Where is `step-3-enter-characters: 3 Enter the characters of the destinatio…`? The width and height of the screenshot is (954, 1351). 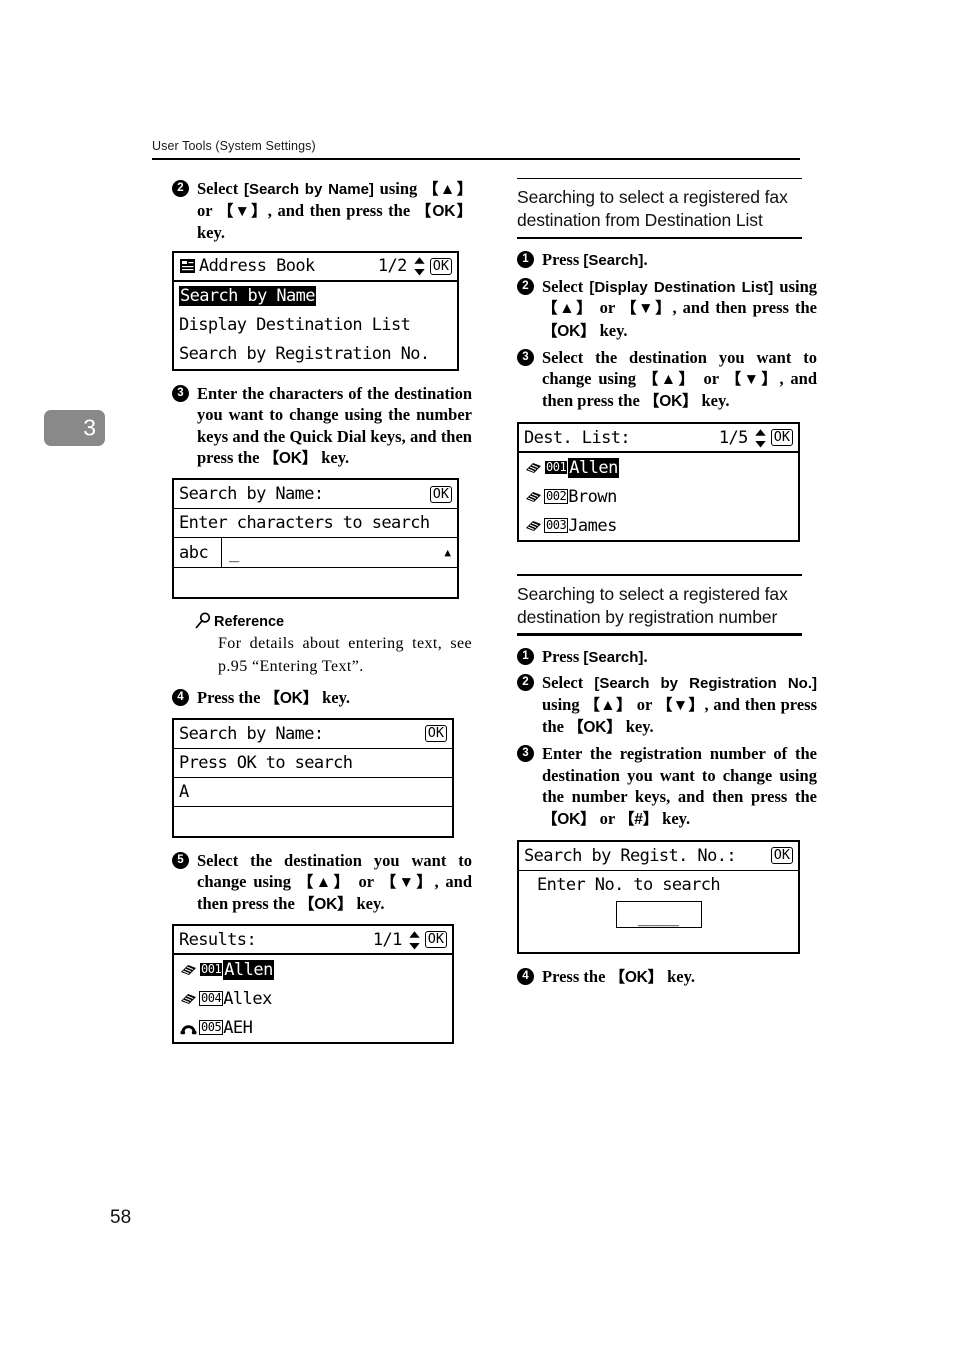 step-3-enter-characters: 3 Enter the characters of the destinatio… is located at coordinates (322, 426).